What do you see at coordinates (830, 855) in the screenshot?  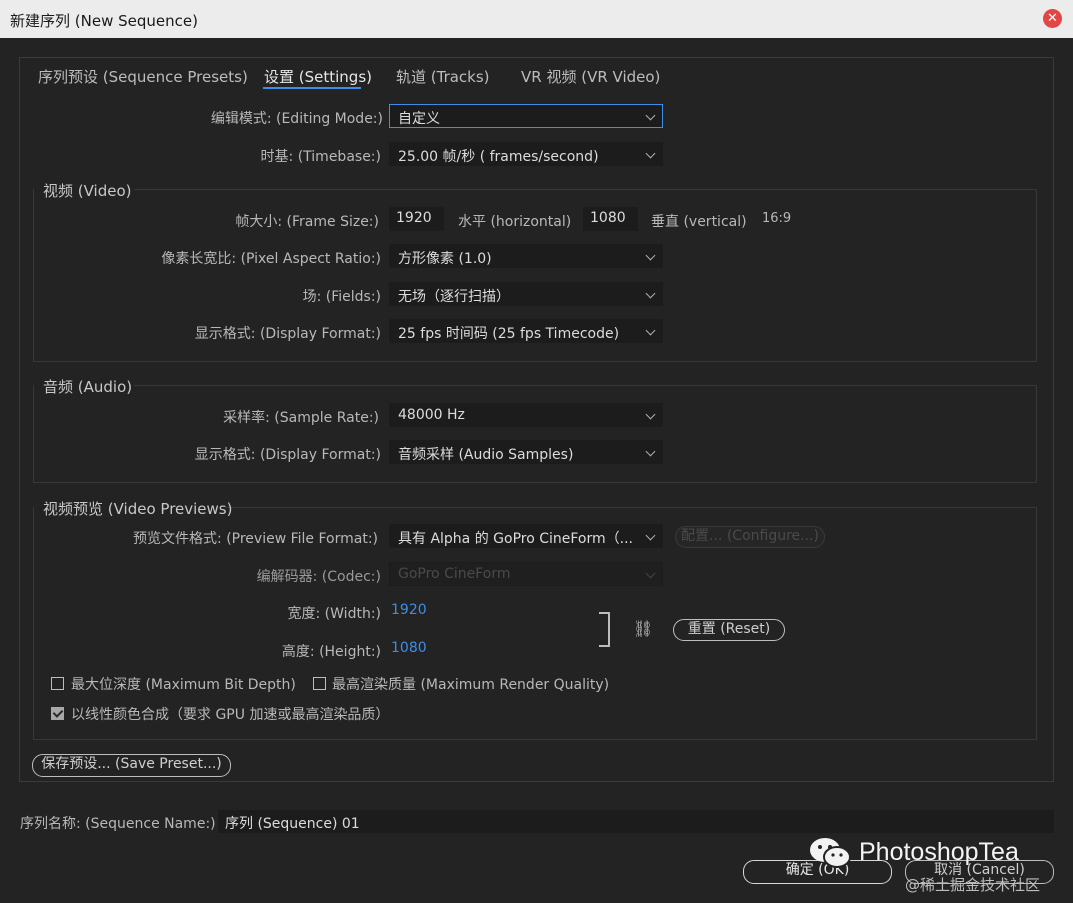 I see `wechat-logo-icon` at bounding box center [830, 855].